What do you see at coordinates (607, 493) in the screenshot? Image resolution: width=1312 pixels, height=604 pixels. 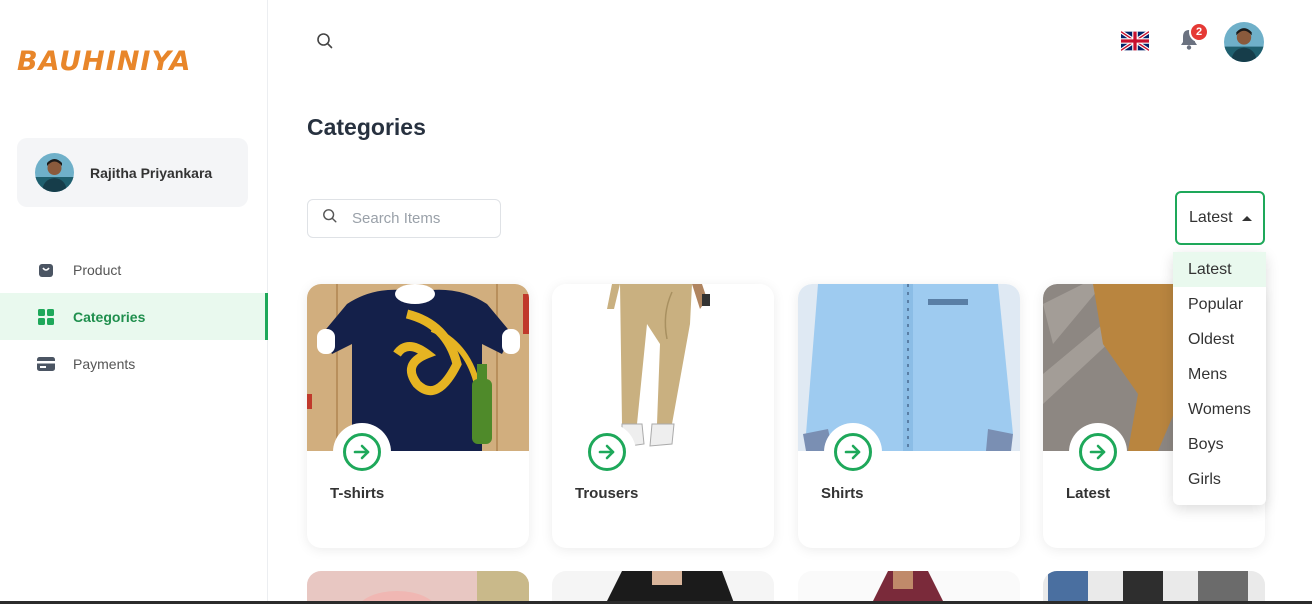 I see `category-label: Trousers` at bounding box center [607, 493].